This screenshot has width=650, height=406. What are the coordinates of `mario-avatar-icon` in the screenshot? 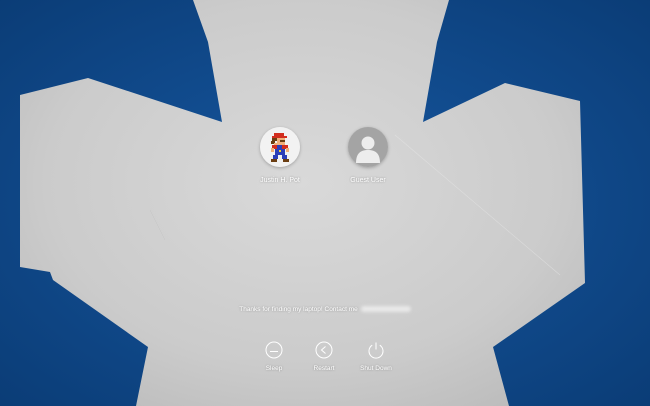 It's located at (280, 147).